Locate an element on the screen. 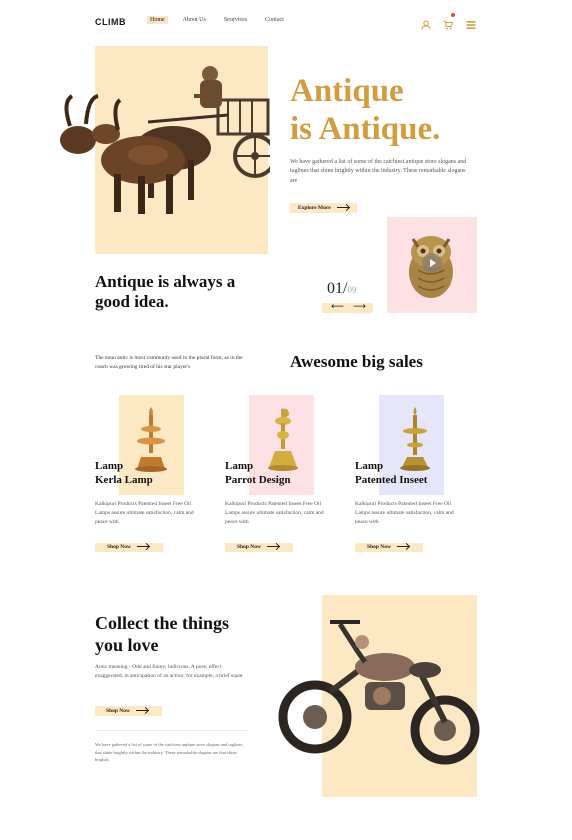 This screenshot has width=572, height=840. explore-more-button: Explore More is located at coordinates (323, 208).